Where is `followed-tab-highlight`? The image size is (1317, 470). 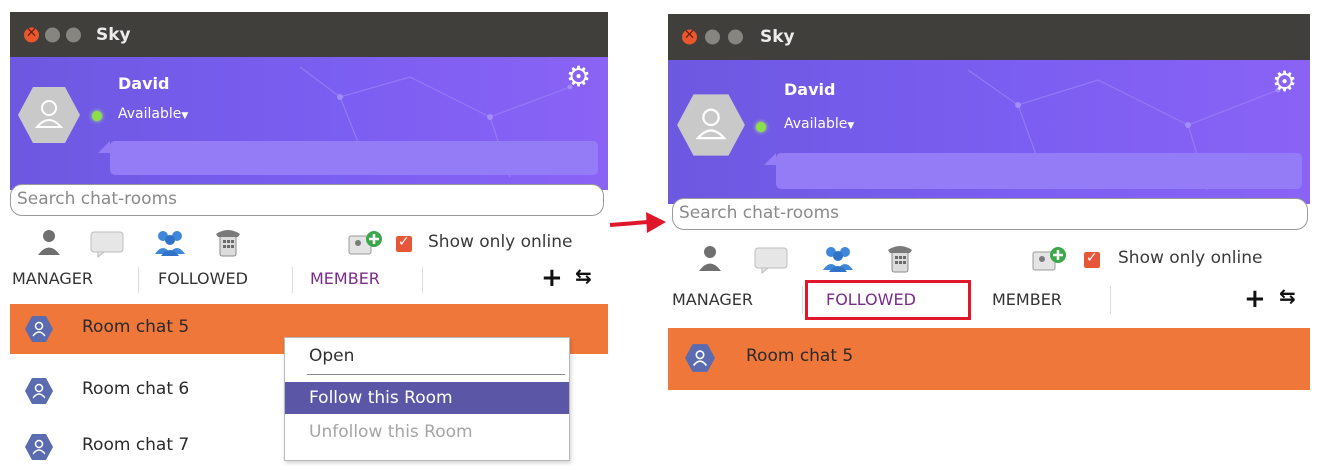 followed-tab-highlight is located at coordinates (888, 300).